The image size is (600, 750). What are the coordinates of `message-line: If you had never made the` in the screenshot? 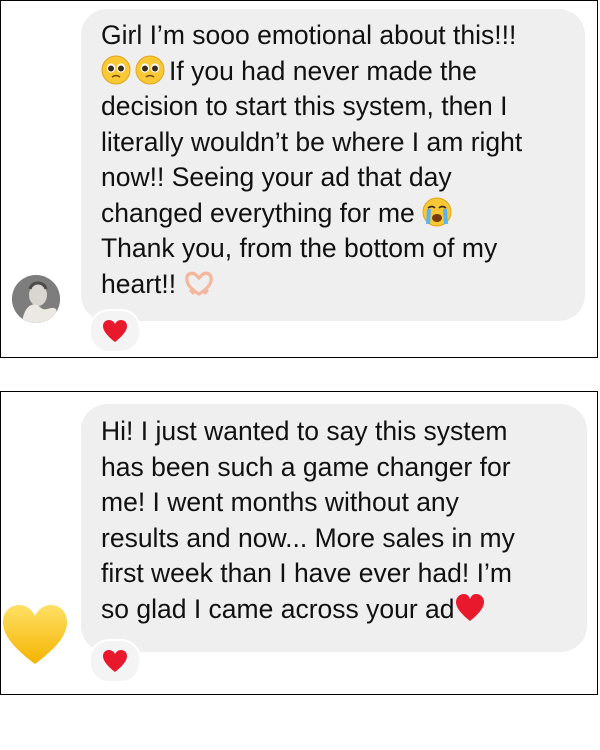 It's located at (323, 70).